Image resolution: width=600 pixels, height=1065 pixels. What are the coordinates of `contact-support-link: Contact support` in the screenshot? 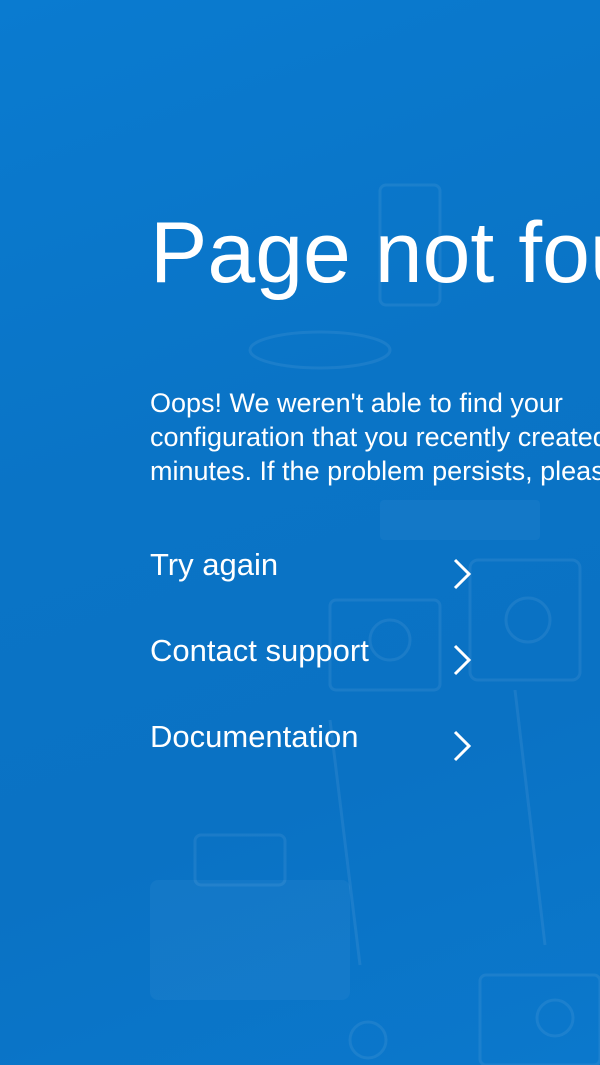 It's located at (315, 669).